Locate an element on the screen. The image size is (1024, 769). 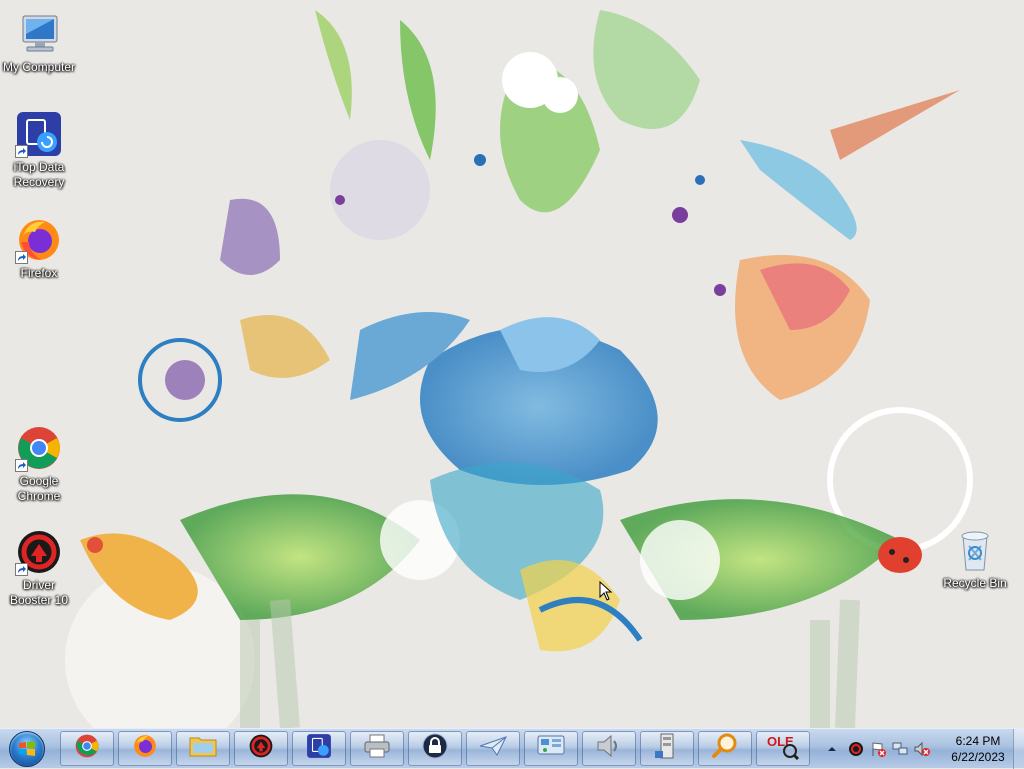
start-button is located at coordinates (27, 749).